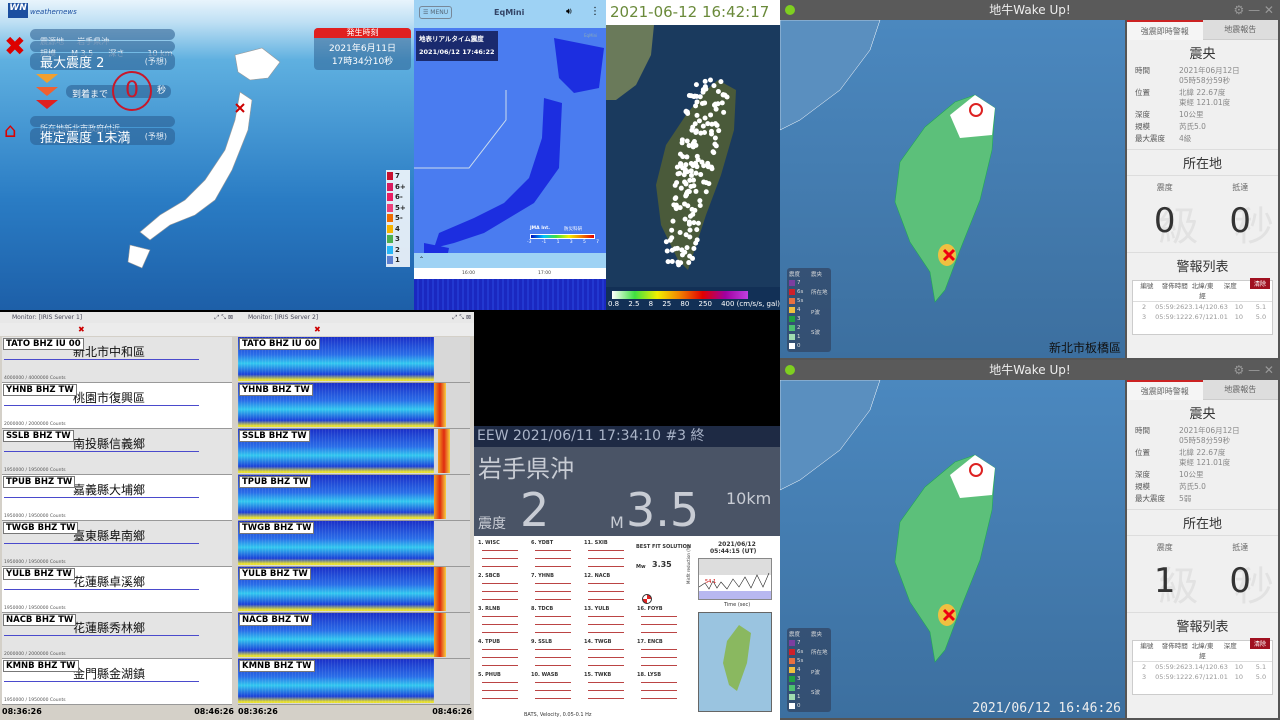 This screenshot has width=1280, height=720. What do you see at coordinates (510, 260) in the screenshot?
I see `expand-button: ⌃` at bounding box center [510, 260].